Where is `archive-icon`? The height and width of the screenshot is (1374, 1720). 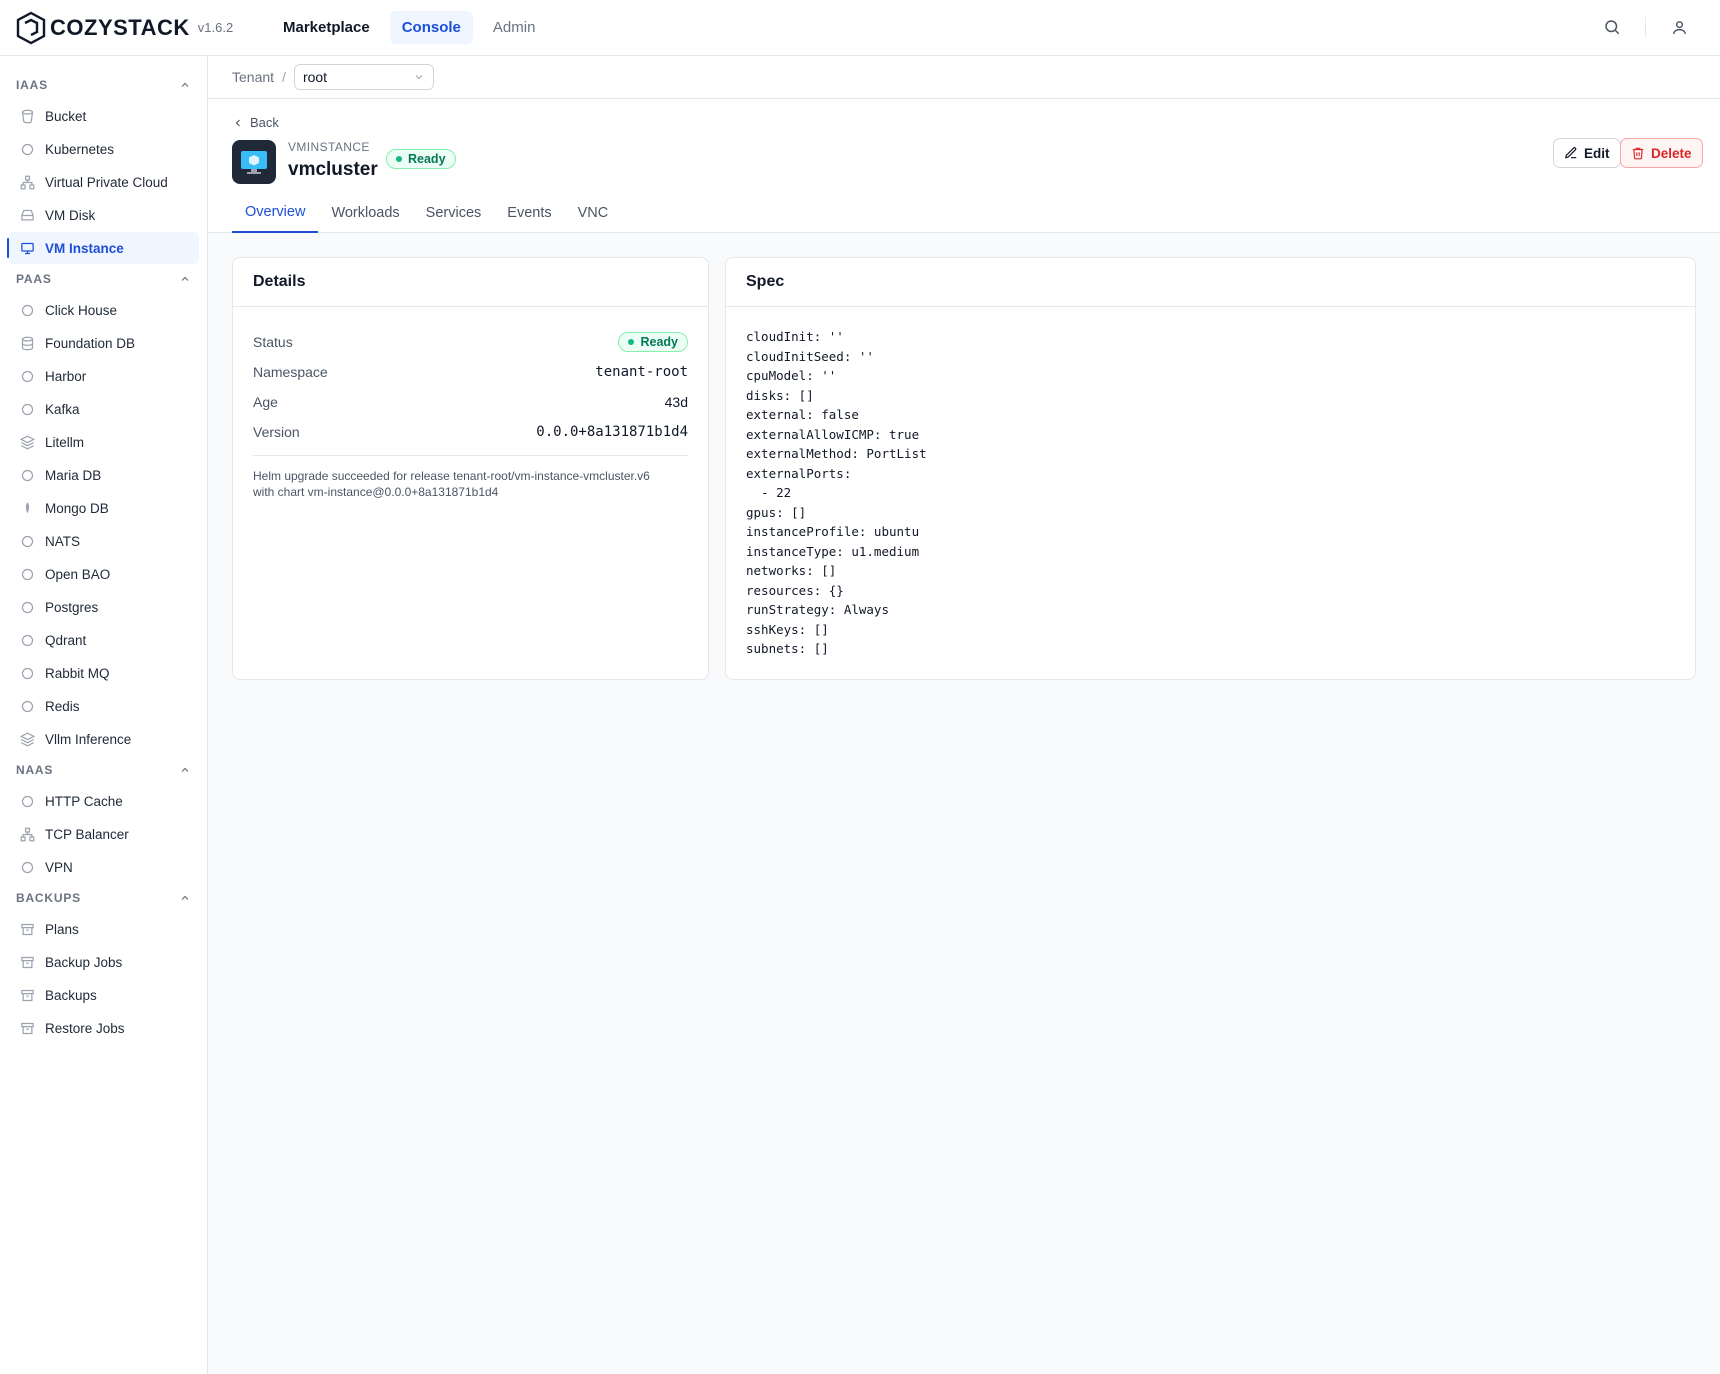 archive-icon is located at coordinates (27, 962).